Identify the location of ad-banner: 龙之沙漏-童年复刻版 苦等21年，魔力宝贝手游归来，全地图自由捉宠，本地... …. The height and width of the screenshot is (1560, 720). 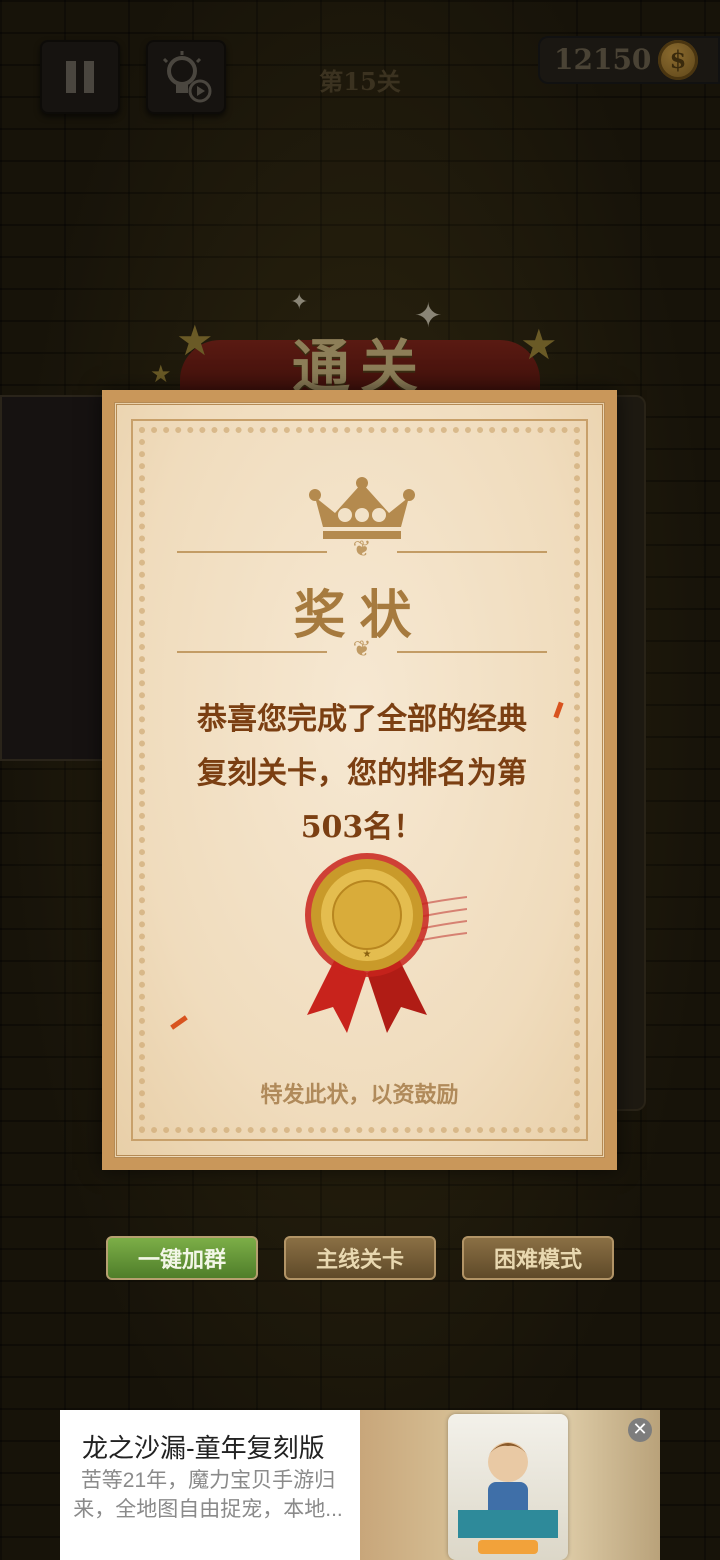
(360, 1485).